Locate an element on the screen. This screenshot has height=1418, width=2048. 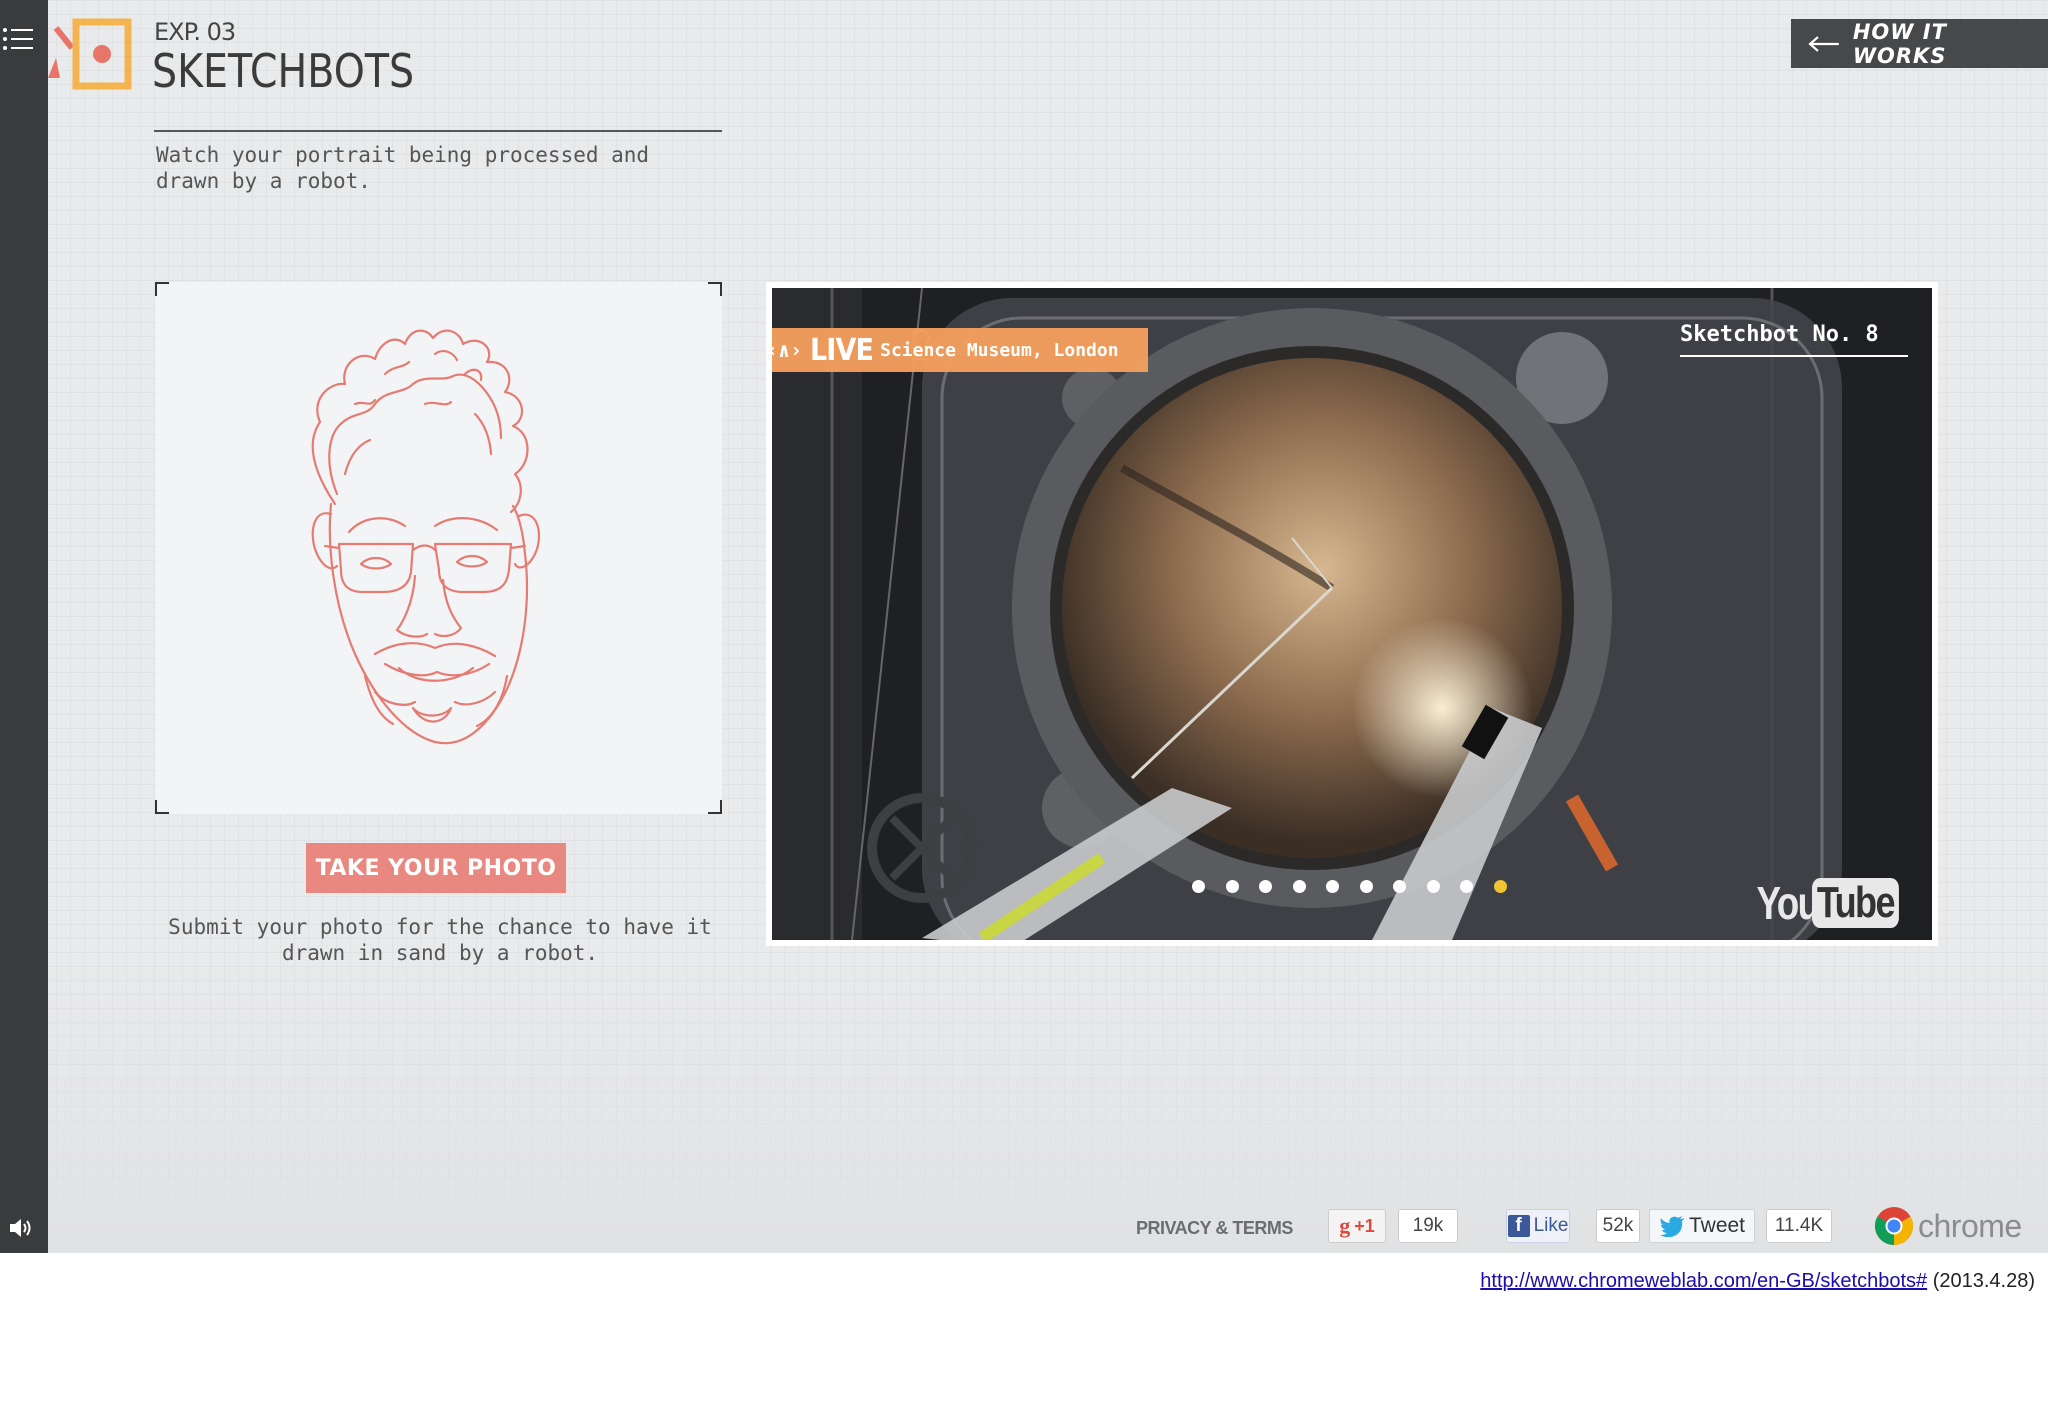
how-it-works-button: HOW IT WORKS is located at coordinates (1919, 43).